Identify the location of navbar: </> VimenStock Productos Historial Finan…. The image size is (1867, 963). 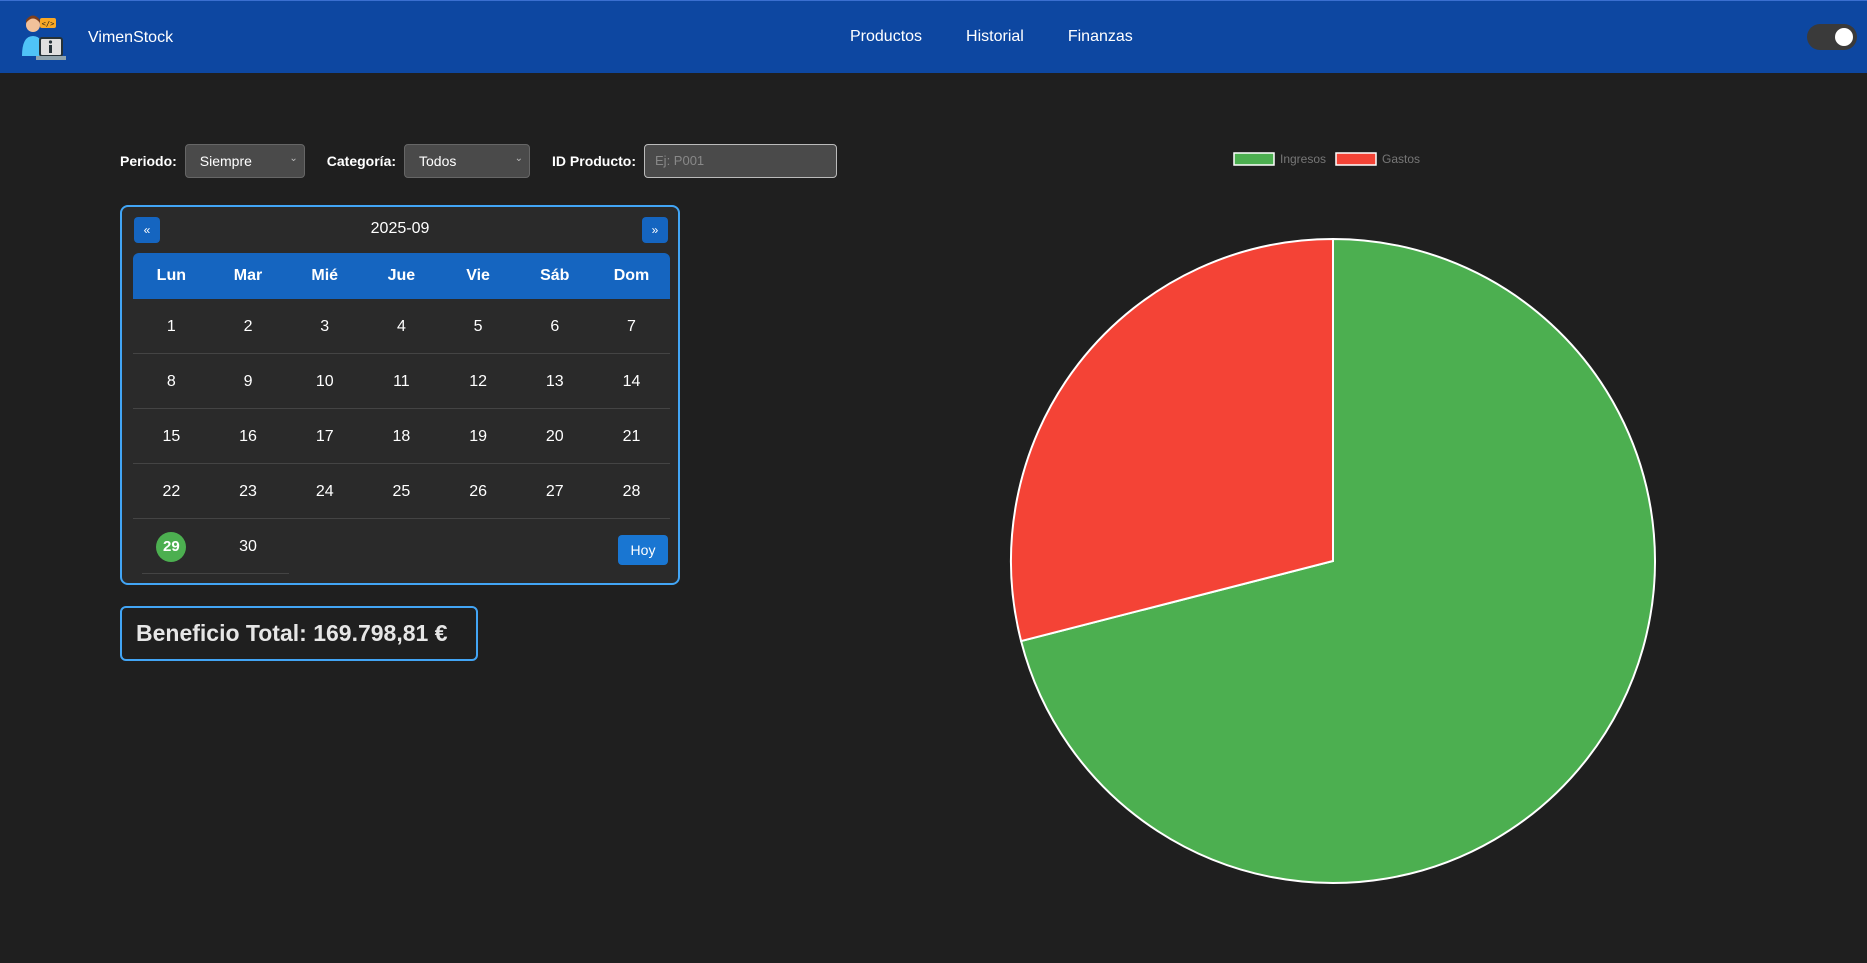
(933, 36).